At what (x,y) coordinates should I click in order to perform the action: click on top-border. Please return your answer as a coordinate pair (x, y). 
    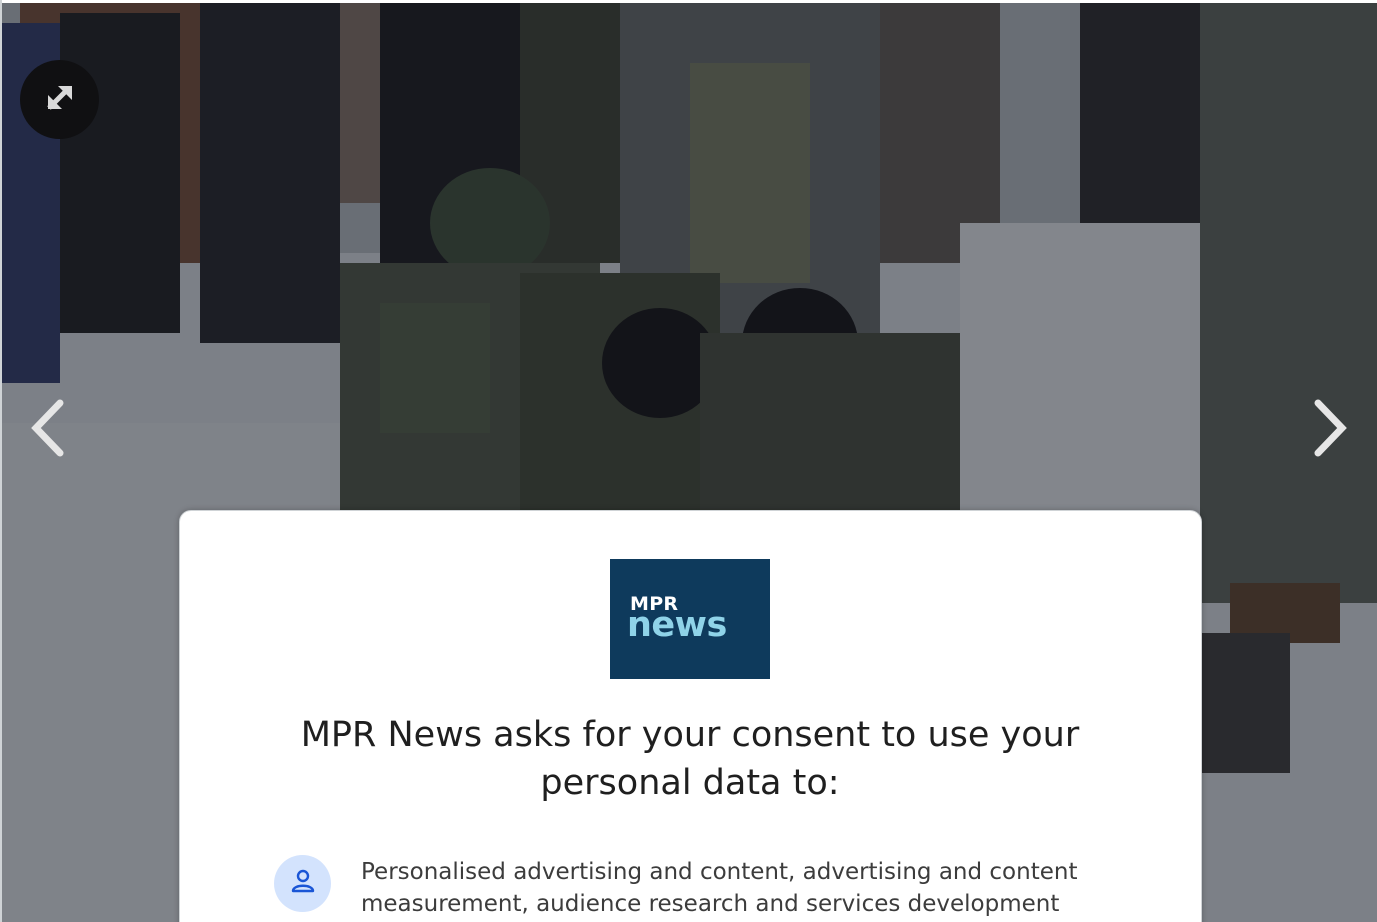
    Looking at the image, I should click on (688, 1).